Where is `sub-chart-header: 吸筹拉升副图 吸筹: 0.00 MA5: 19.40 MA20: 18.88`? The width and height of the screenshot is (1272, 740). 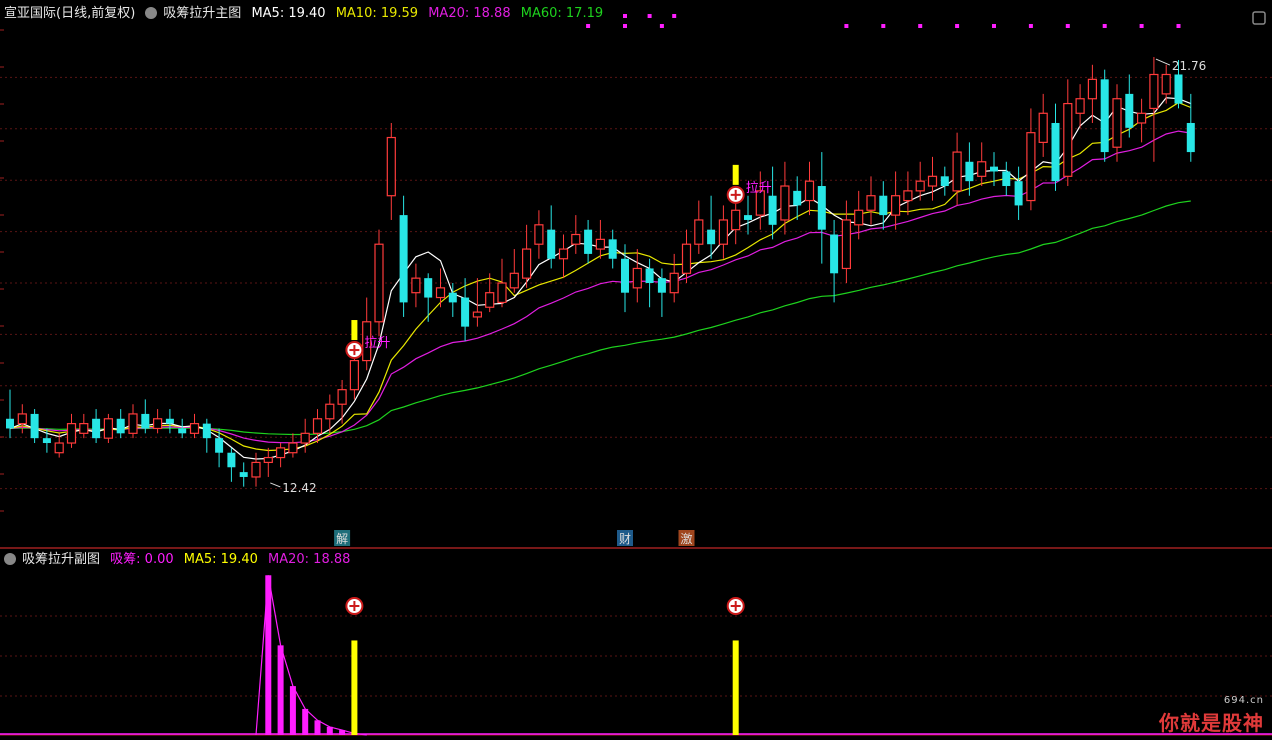
sub-chart-header: 吸筹拉升副图 吸筹: 0.00 MA5: 19.40 MA20: 18.88 is located at coordinates (180, 560).